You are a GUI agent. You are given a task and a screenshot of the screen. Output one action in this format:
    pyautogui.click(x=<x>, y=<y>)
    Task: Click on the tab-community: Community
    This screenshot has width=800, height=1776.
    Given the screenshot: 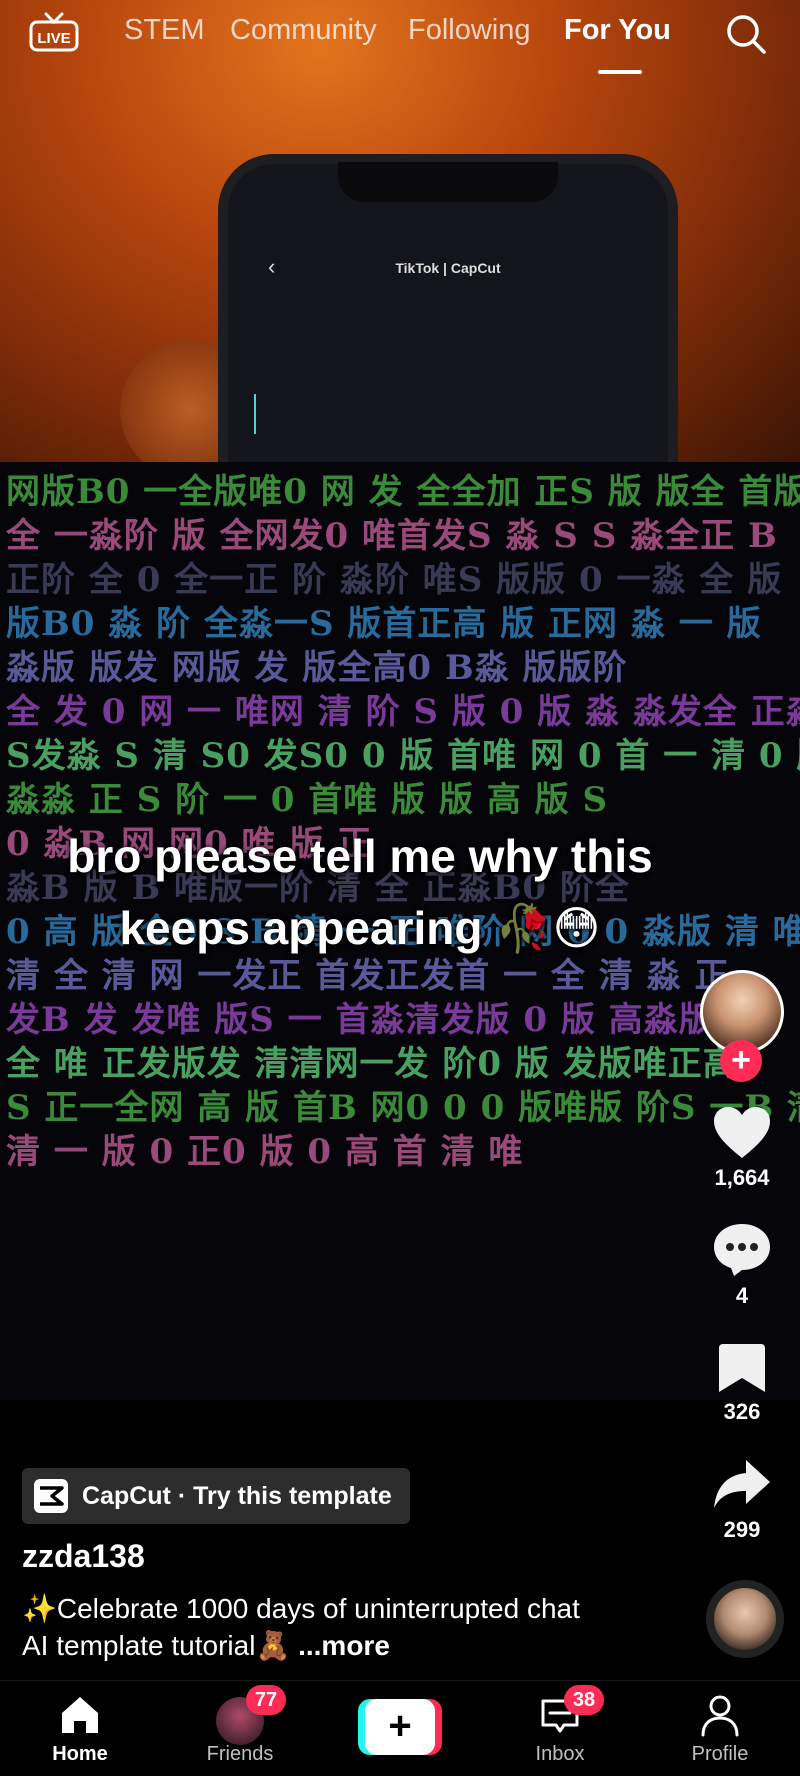 What is the action you would take?
    pyautogui.click(x=303, y=30)
    